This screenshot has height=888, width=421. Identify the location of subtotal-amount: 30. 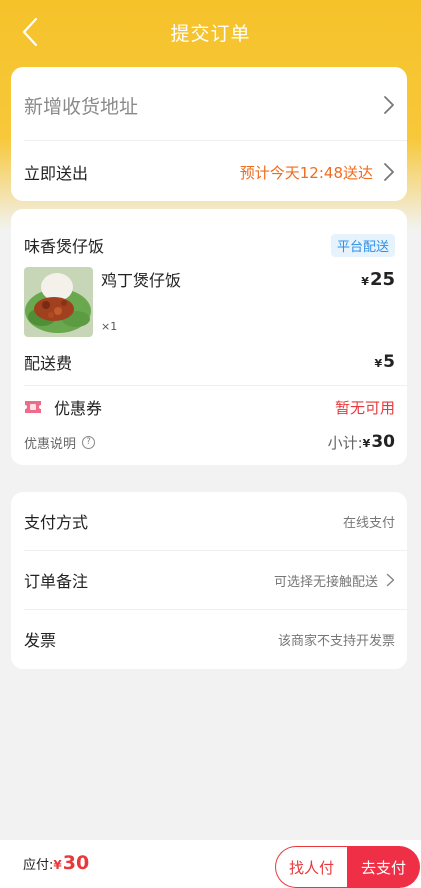
(383, 442).